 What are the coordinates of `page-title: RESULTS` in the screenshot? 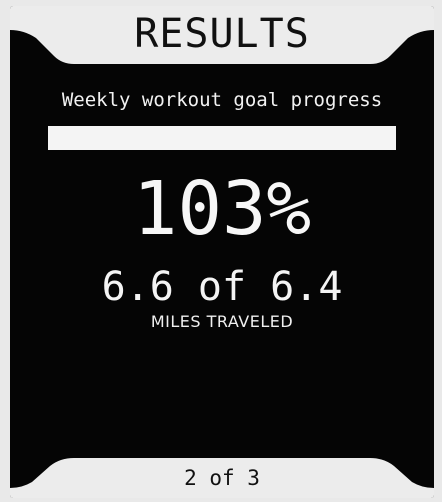 It's located at (222, 34).